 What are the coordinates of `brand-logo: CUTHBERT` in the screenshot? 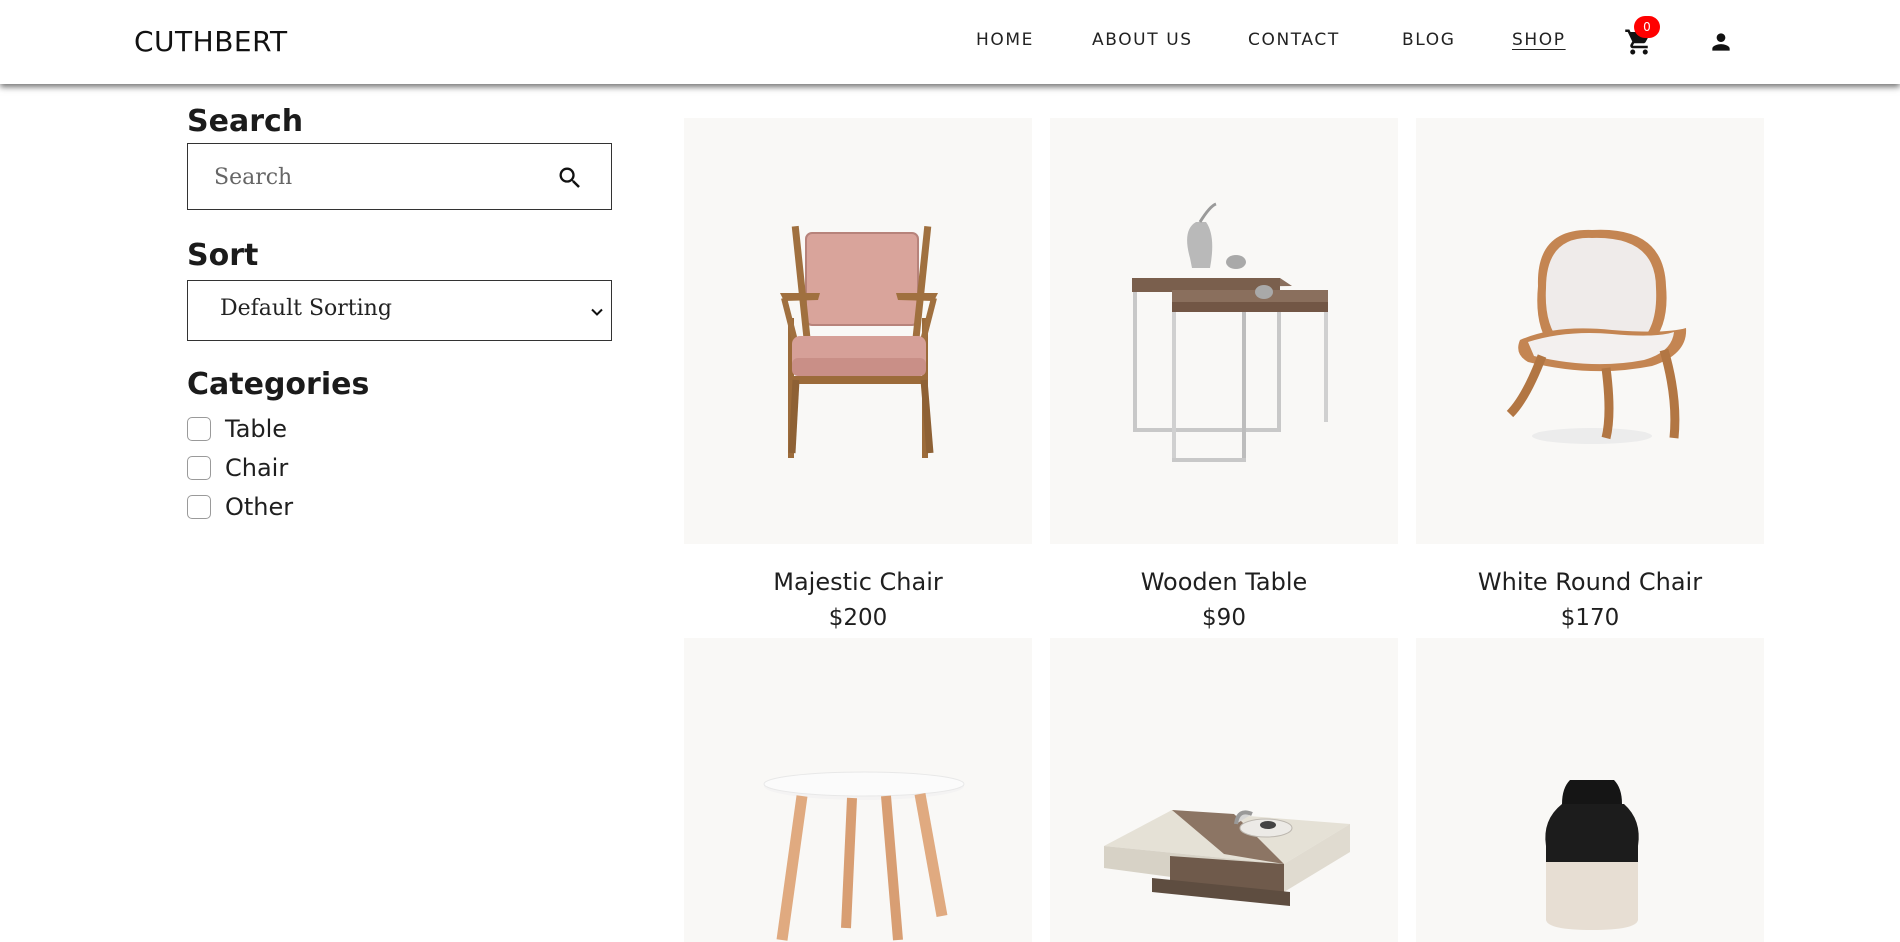 It's located at (211, 41).